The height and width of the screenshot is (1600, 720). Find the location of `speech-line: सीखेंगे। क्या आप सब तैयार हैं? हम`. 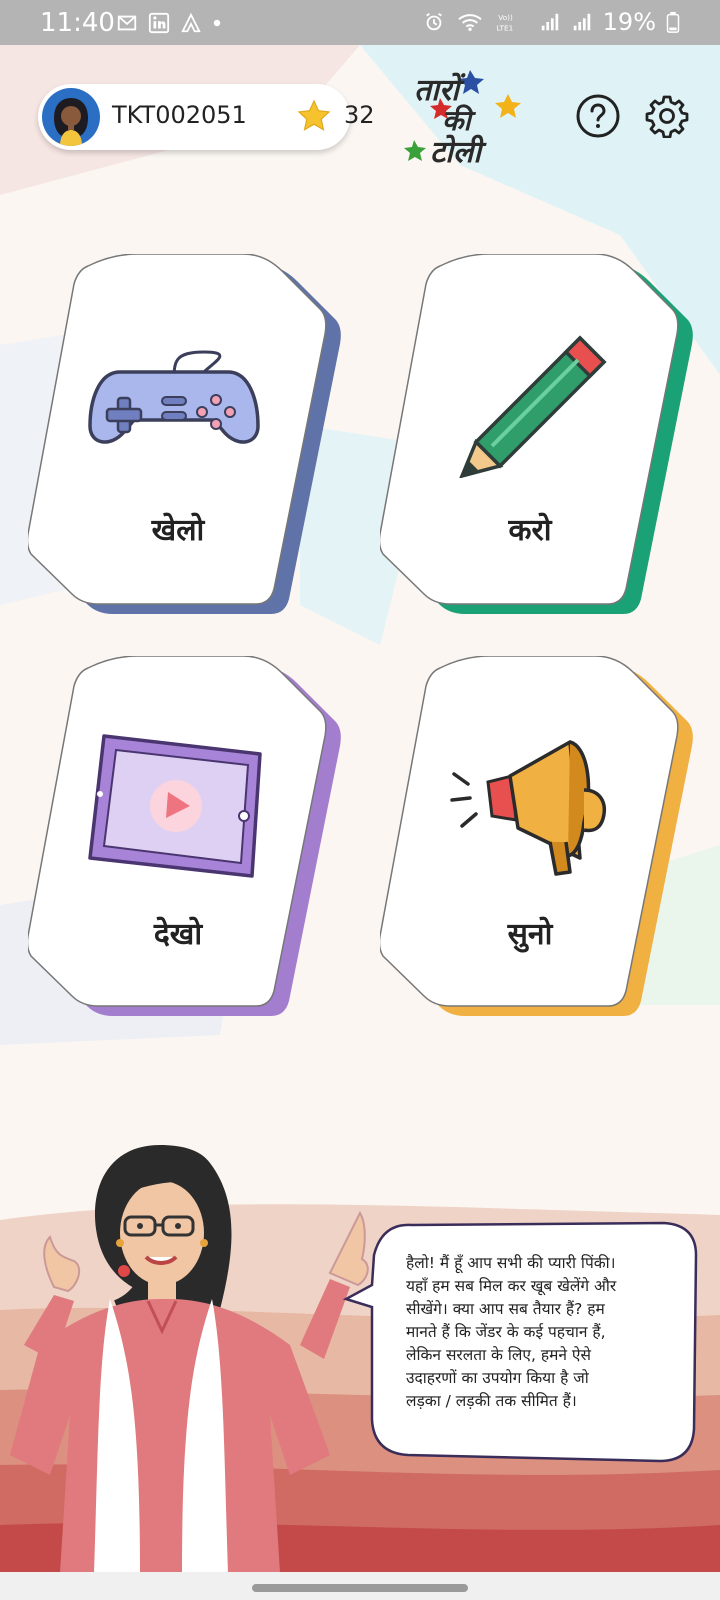

speech-line: सीखेंगे। क्या आप सब तैयार हैं? हम is located at coordinates (505, 1309).